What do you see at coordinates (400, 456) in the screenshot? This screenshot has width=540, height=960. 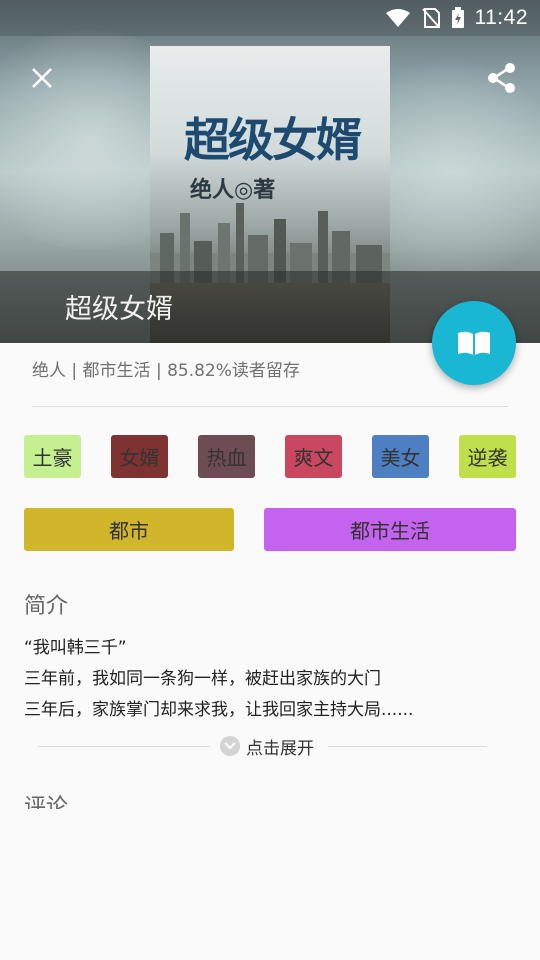 I see `tag-chip: 美女` at bounding box center [400, 456].